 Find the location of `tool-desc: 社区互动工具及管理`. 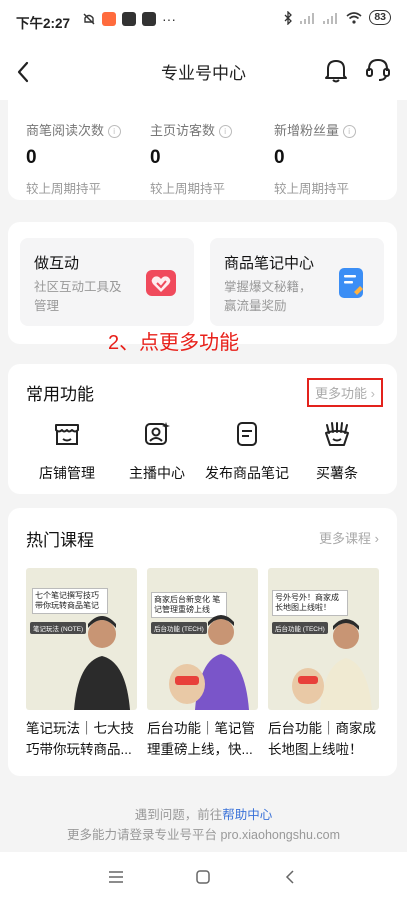

tool-desc: 社区互动工具及管理 is located at coordinates (78, 296).